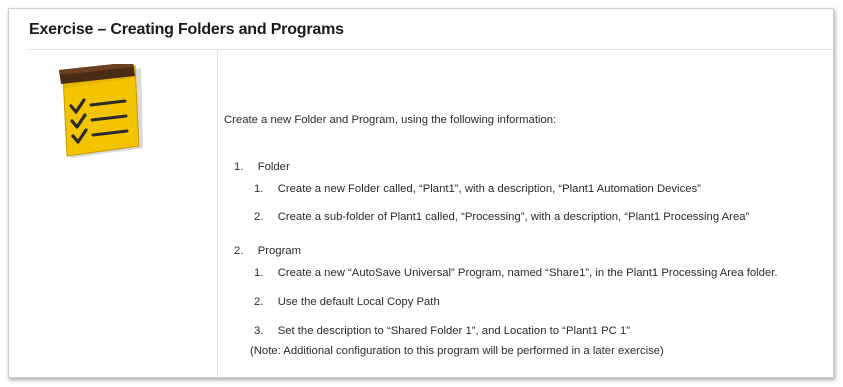 This screenshot has width=843, height=387. Describe the element at coordinates (239, 167) in the screenshot. I see `section-number: 1.` at that location.